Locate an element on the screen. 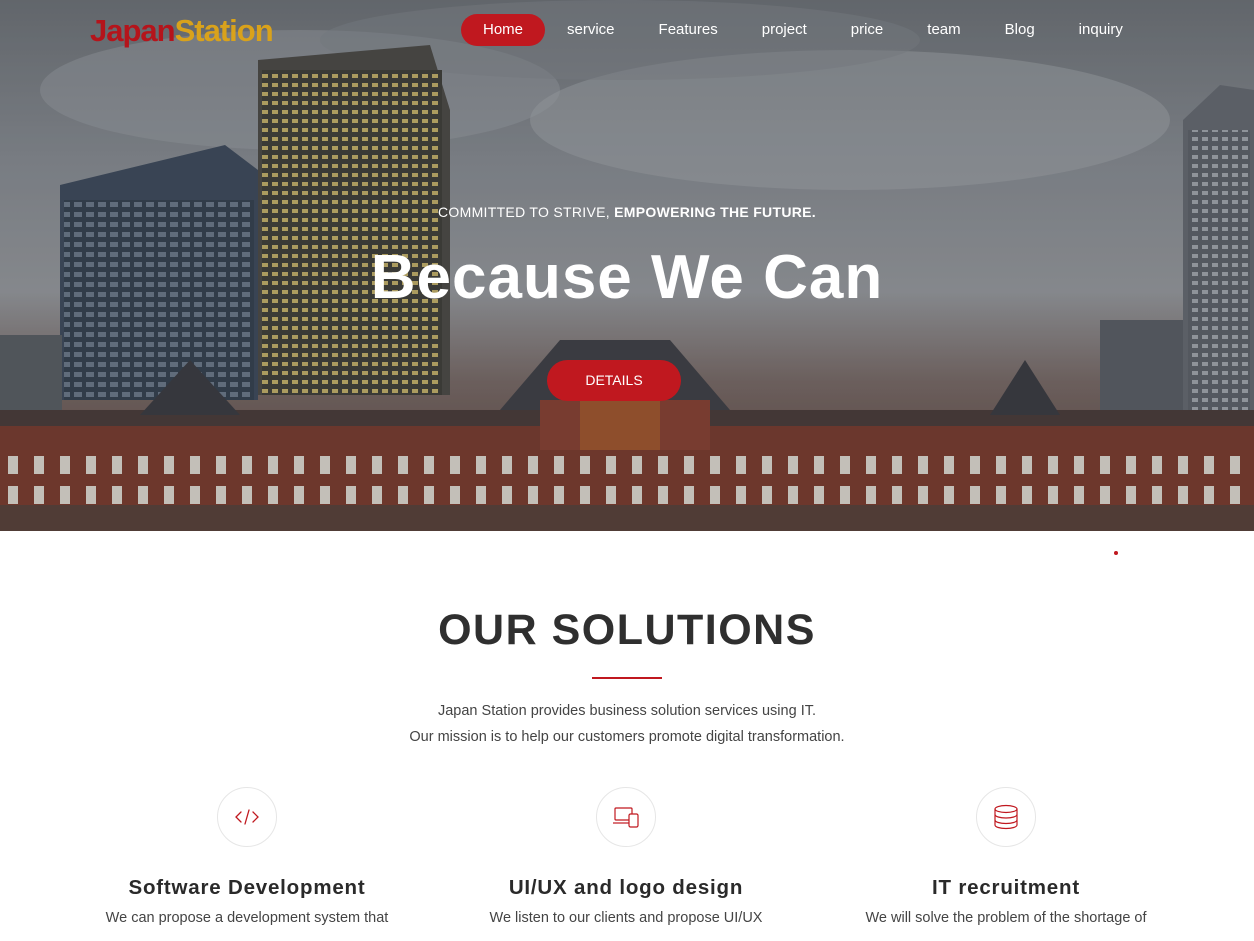  solutions-title: OUR SOLUTIONS is located at coordinates (627, 630).